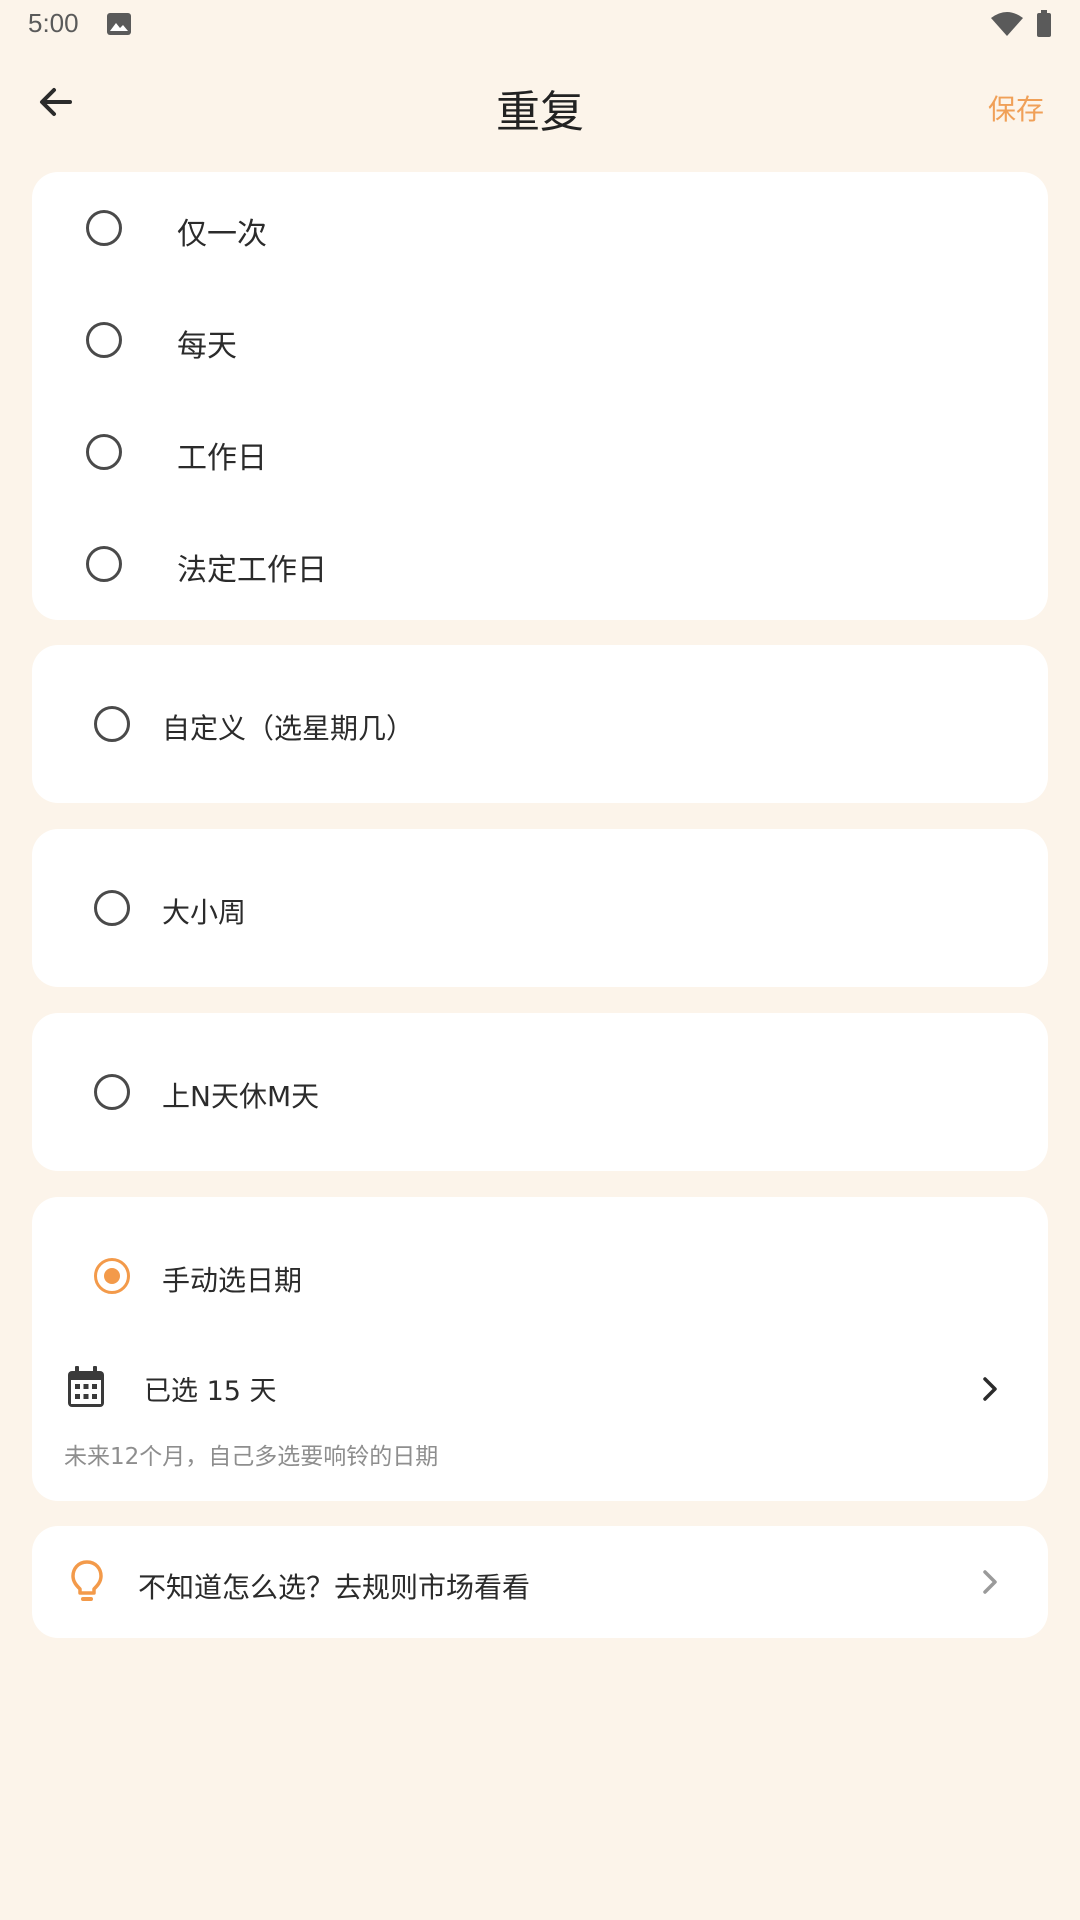  What do you see at coordinates (232, 1280) in the screenshot?
I see `option-label: 手动选日期` at bounding box center [232, 1280].